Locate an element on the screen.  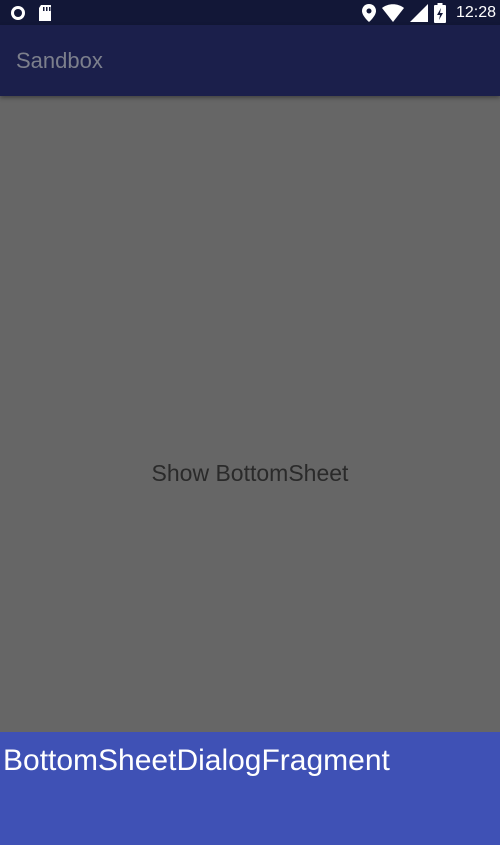
location-icon is located at coordinates (368, 12).